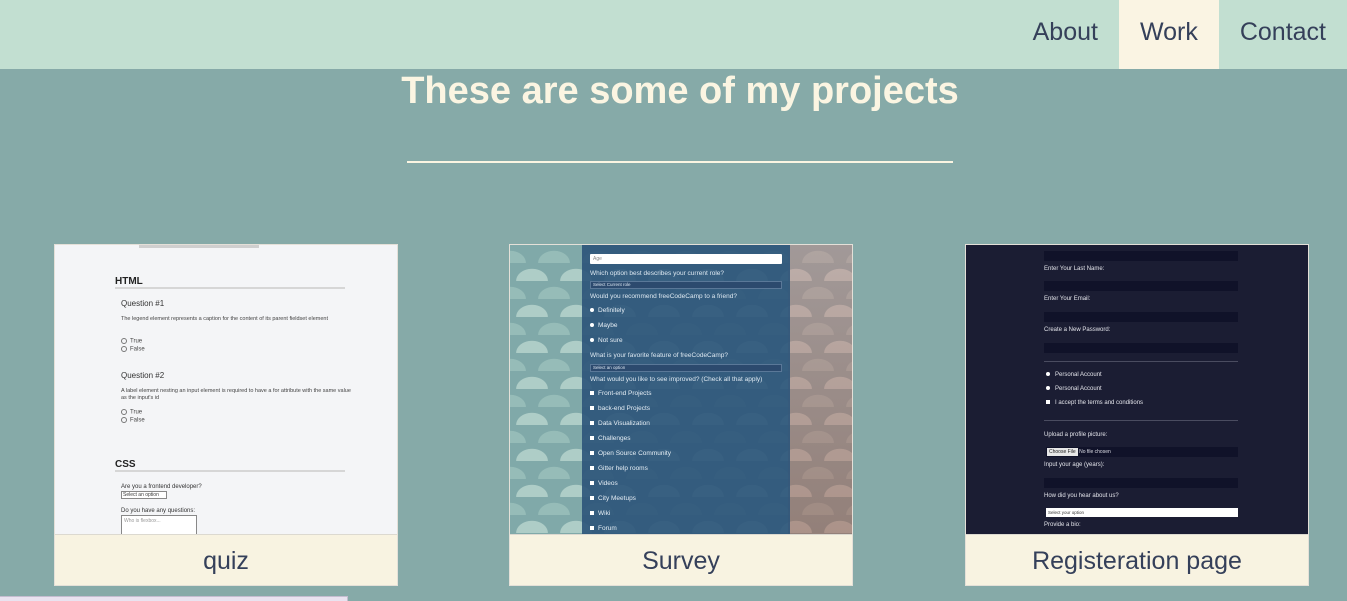 This screenshot has height=601, width=1347. Describe the element at coordinates (143, 375) in the screenshot. I see `thumbnail-question-title: Question #2` at that location.